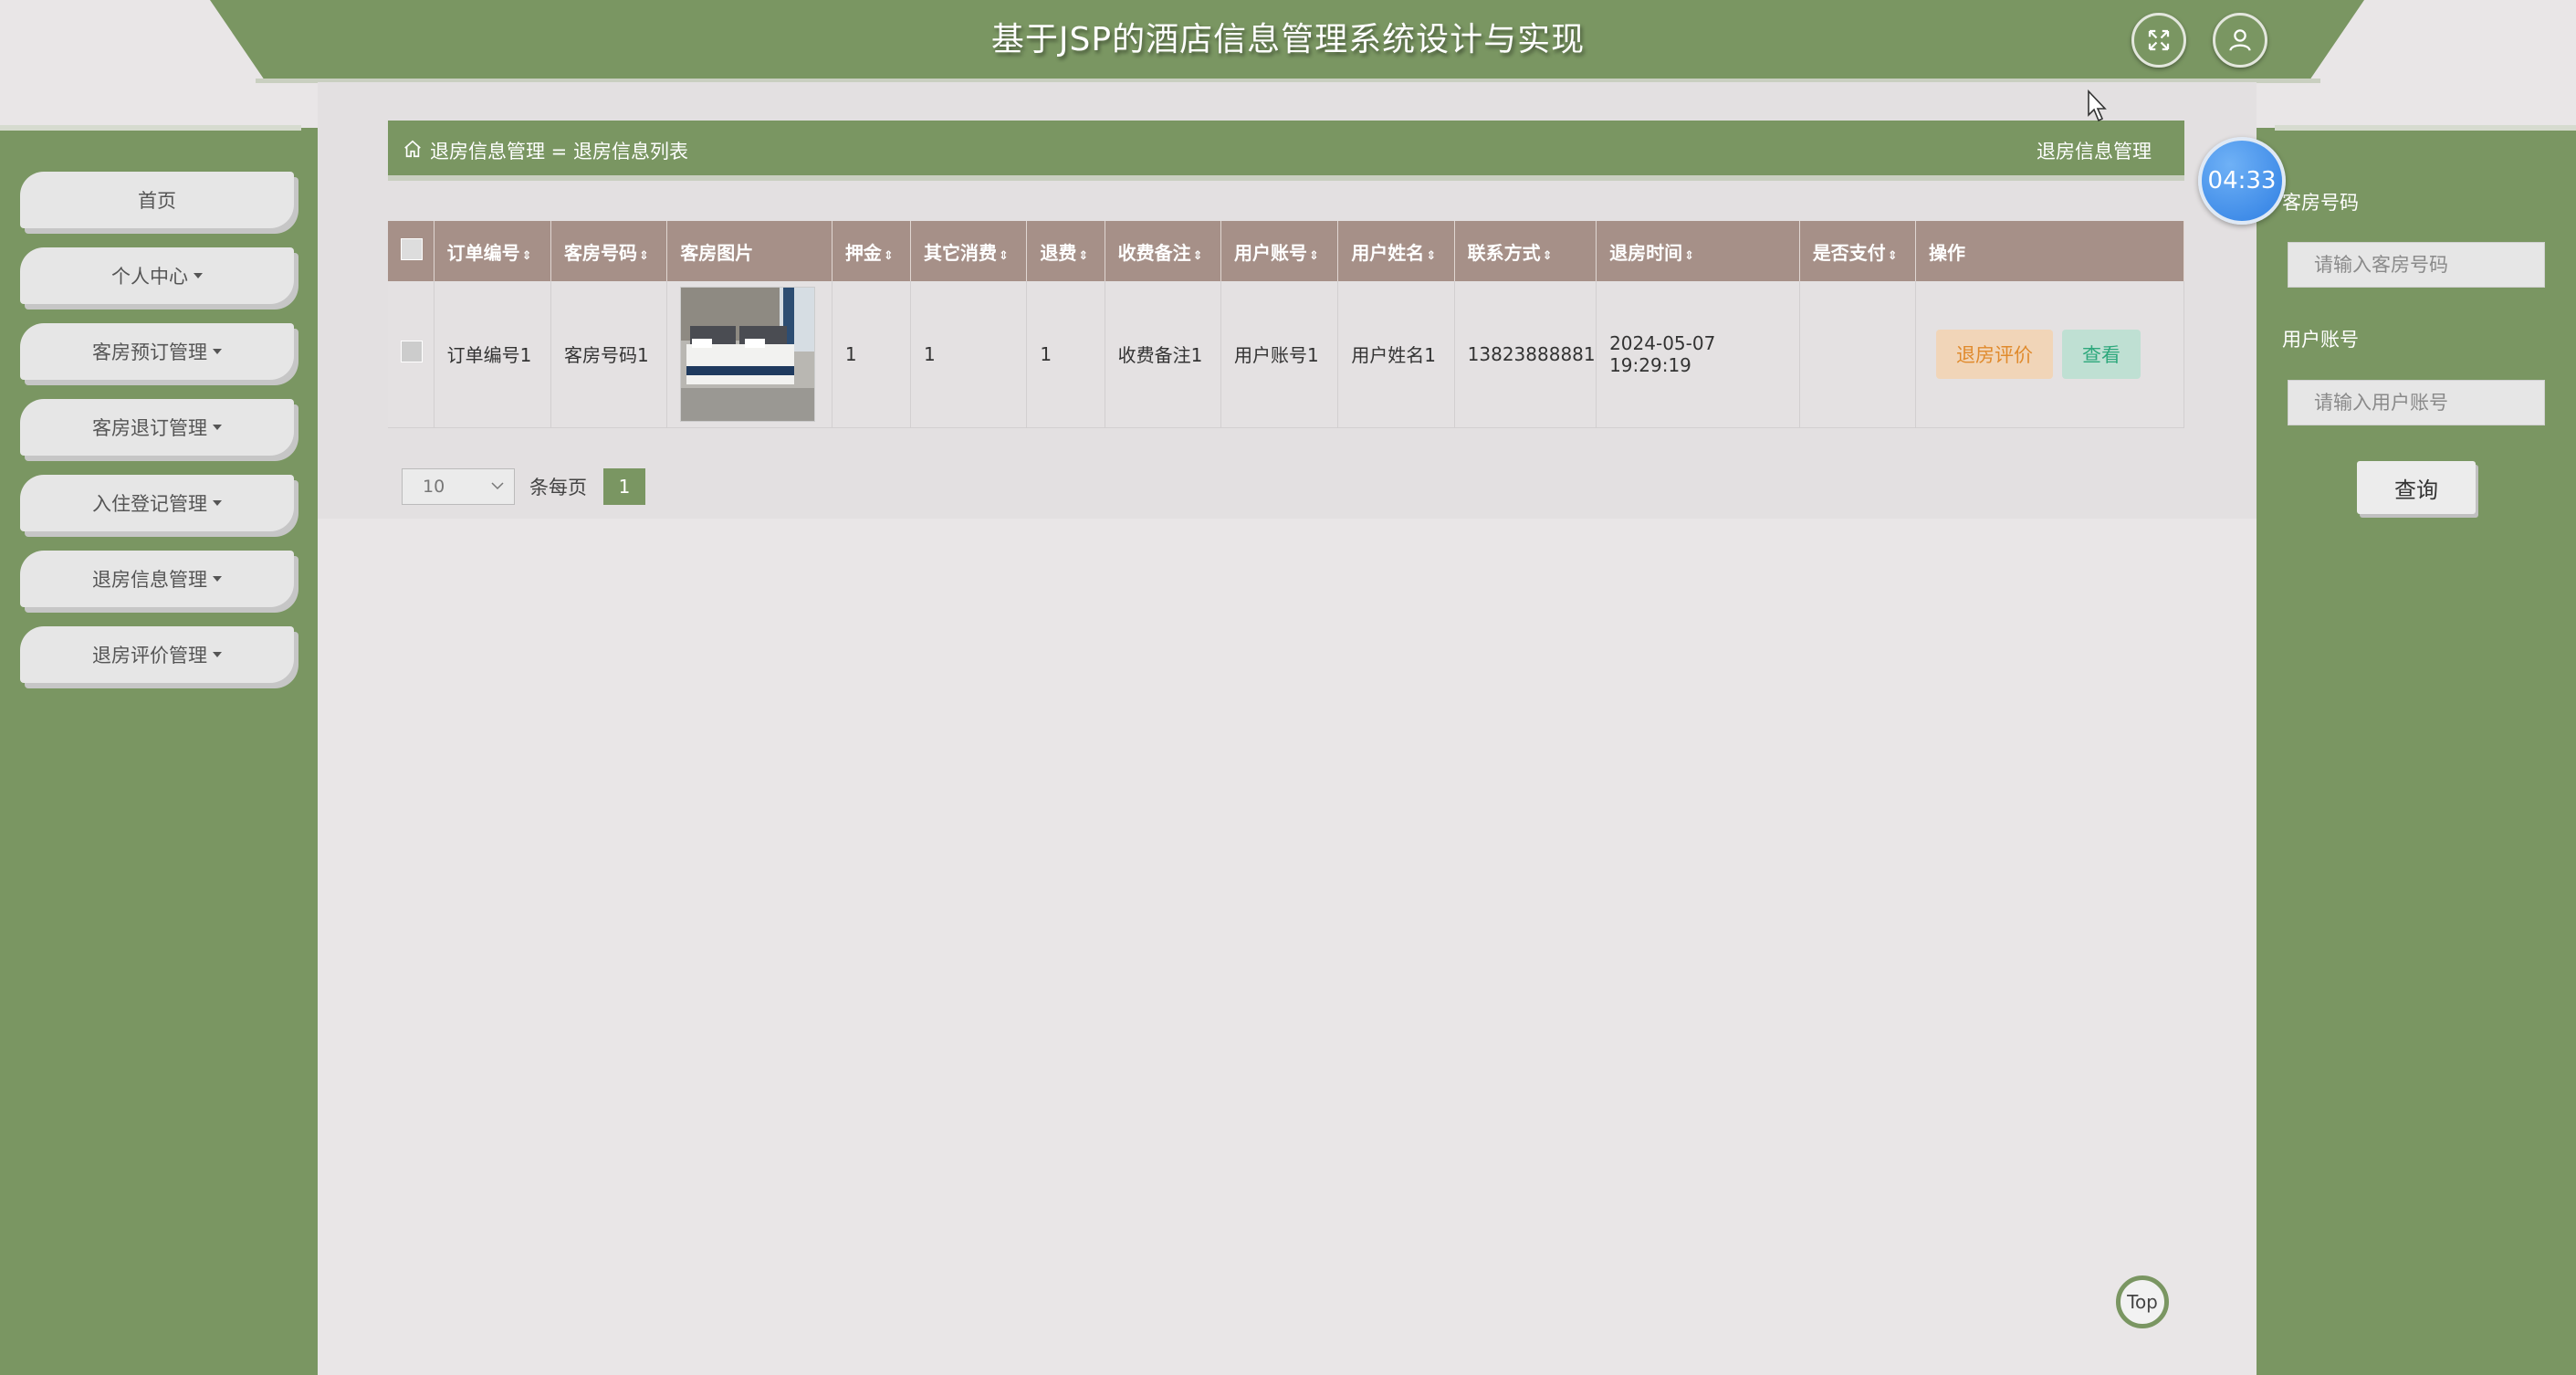 Image resolution: width=2576 pixels, height=1375 pixels. I want to click on pagination: 10 条每页 1, so click(524, 486).